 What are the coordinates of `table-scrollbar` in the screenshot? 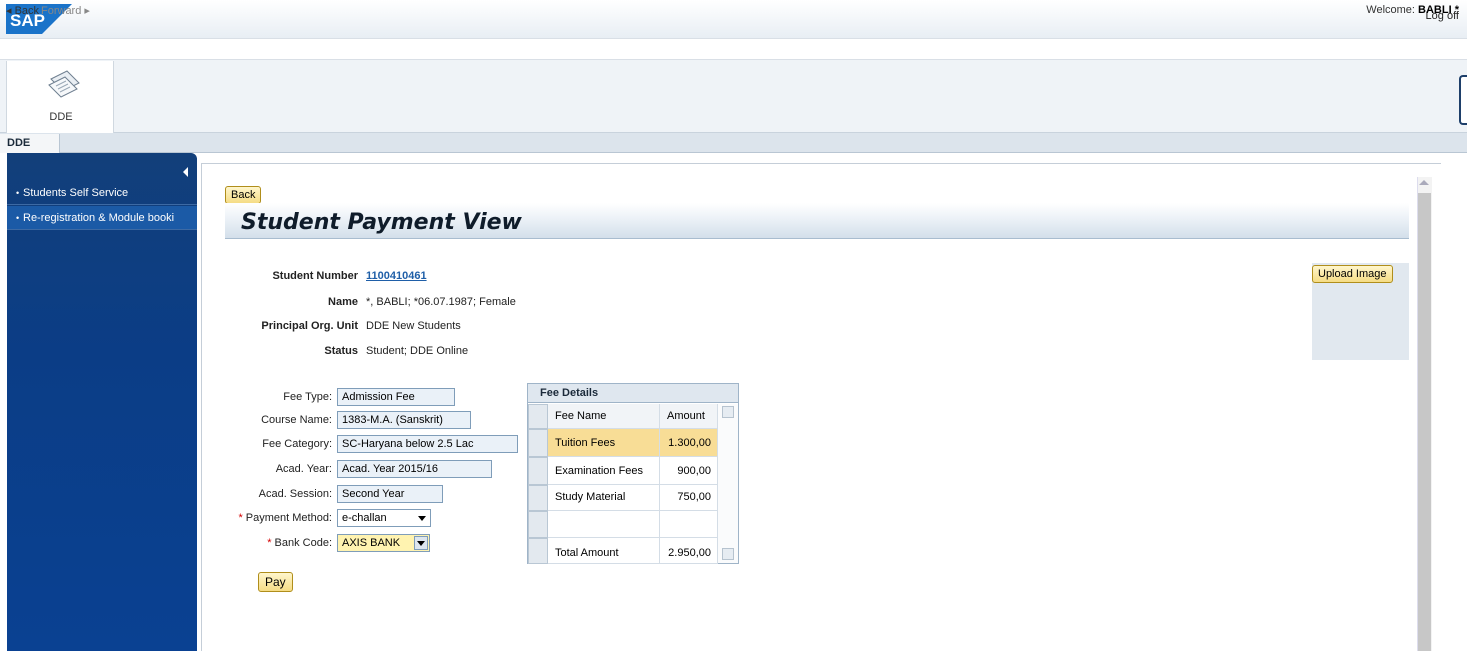 It's located at (728, 483).